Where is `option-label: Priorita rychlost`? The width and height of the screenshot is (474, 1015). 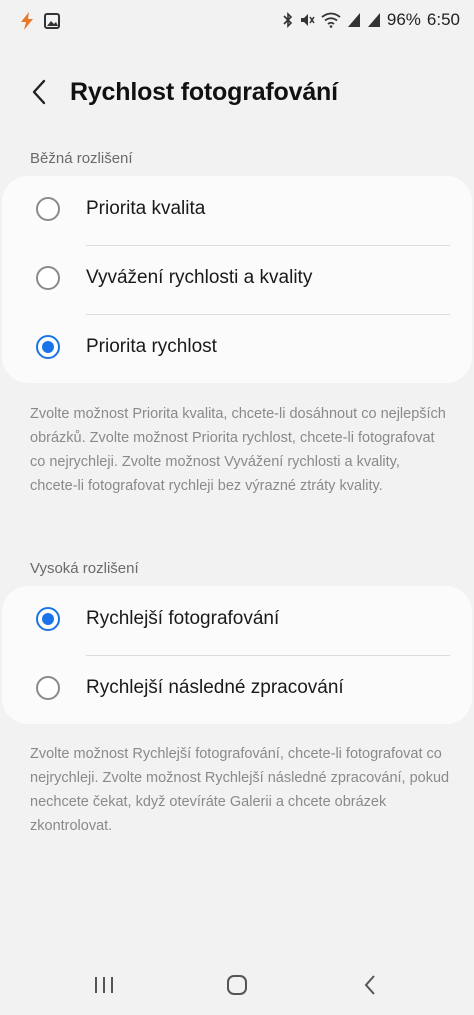 option-label: Priorita rychlost is located at coordinates (151, 346).